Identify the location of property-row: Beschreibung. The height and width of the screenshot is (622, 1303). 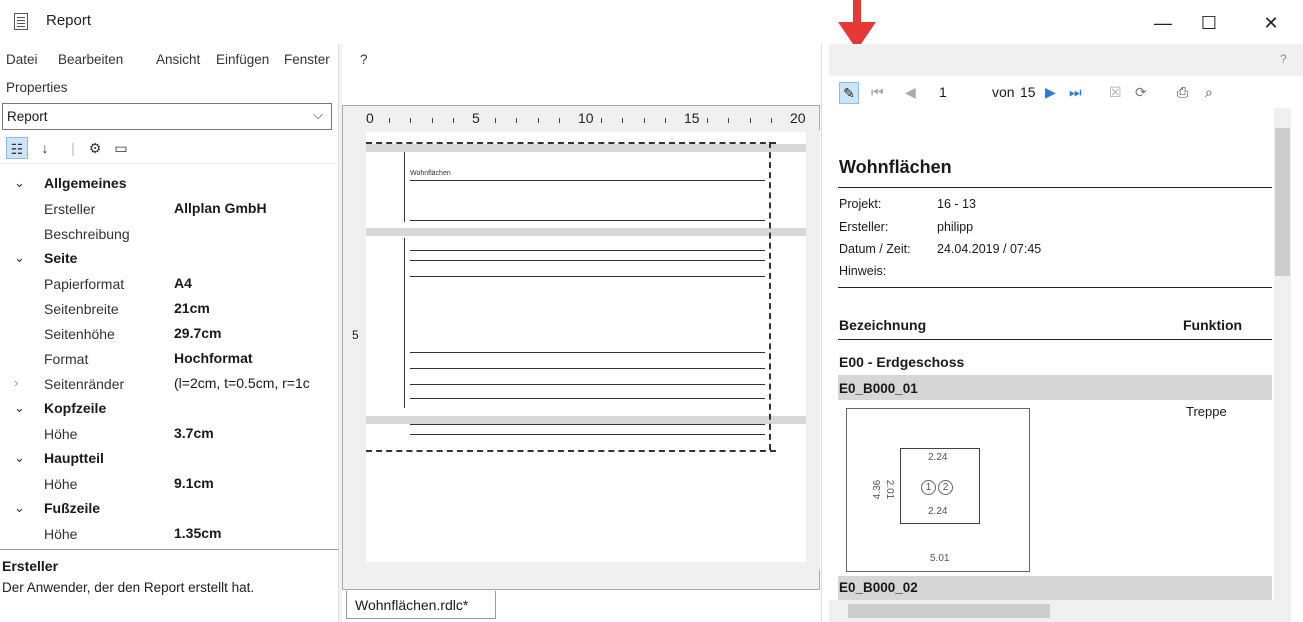
(169, 234).